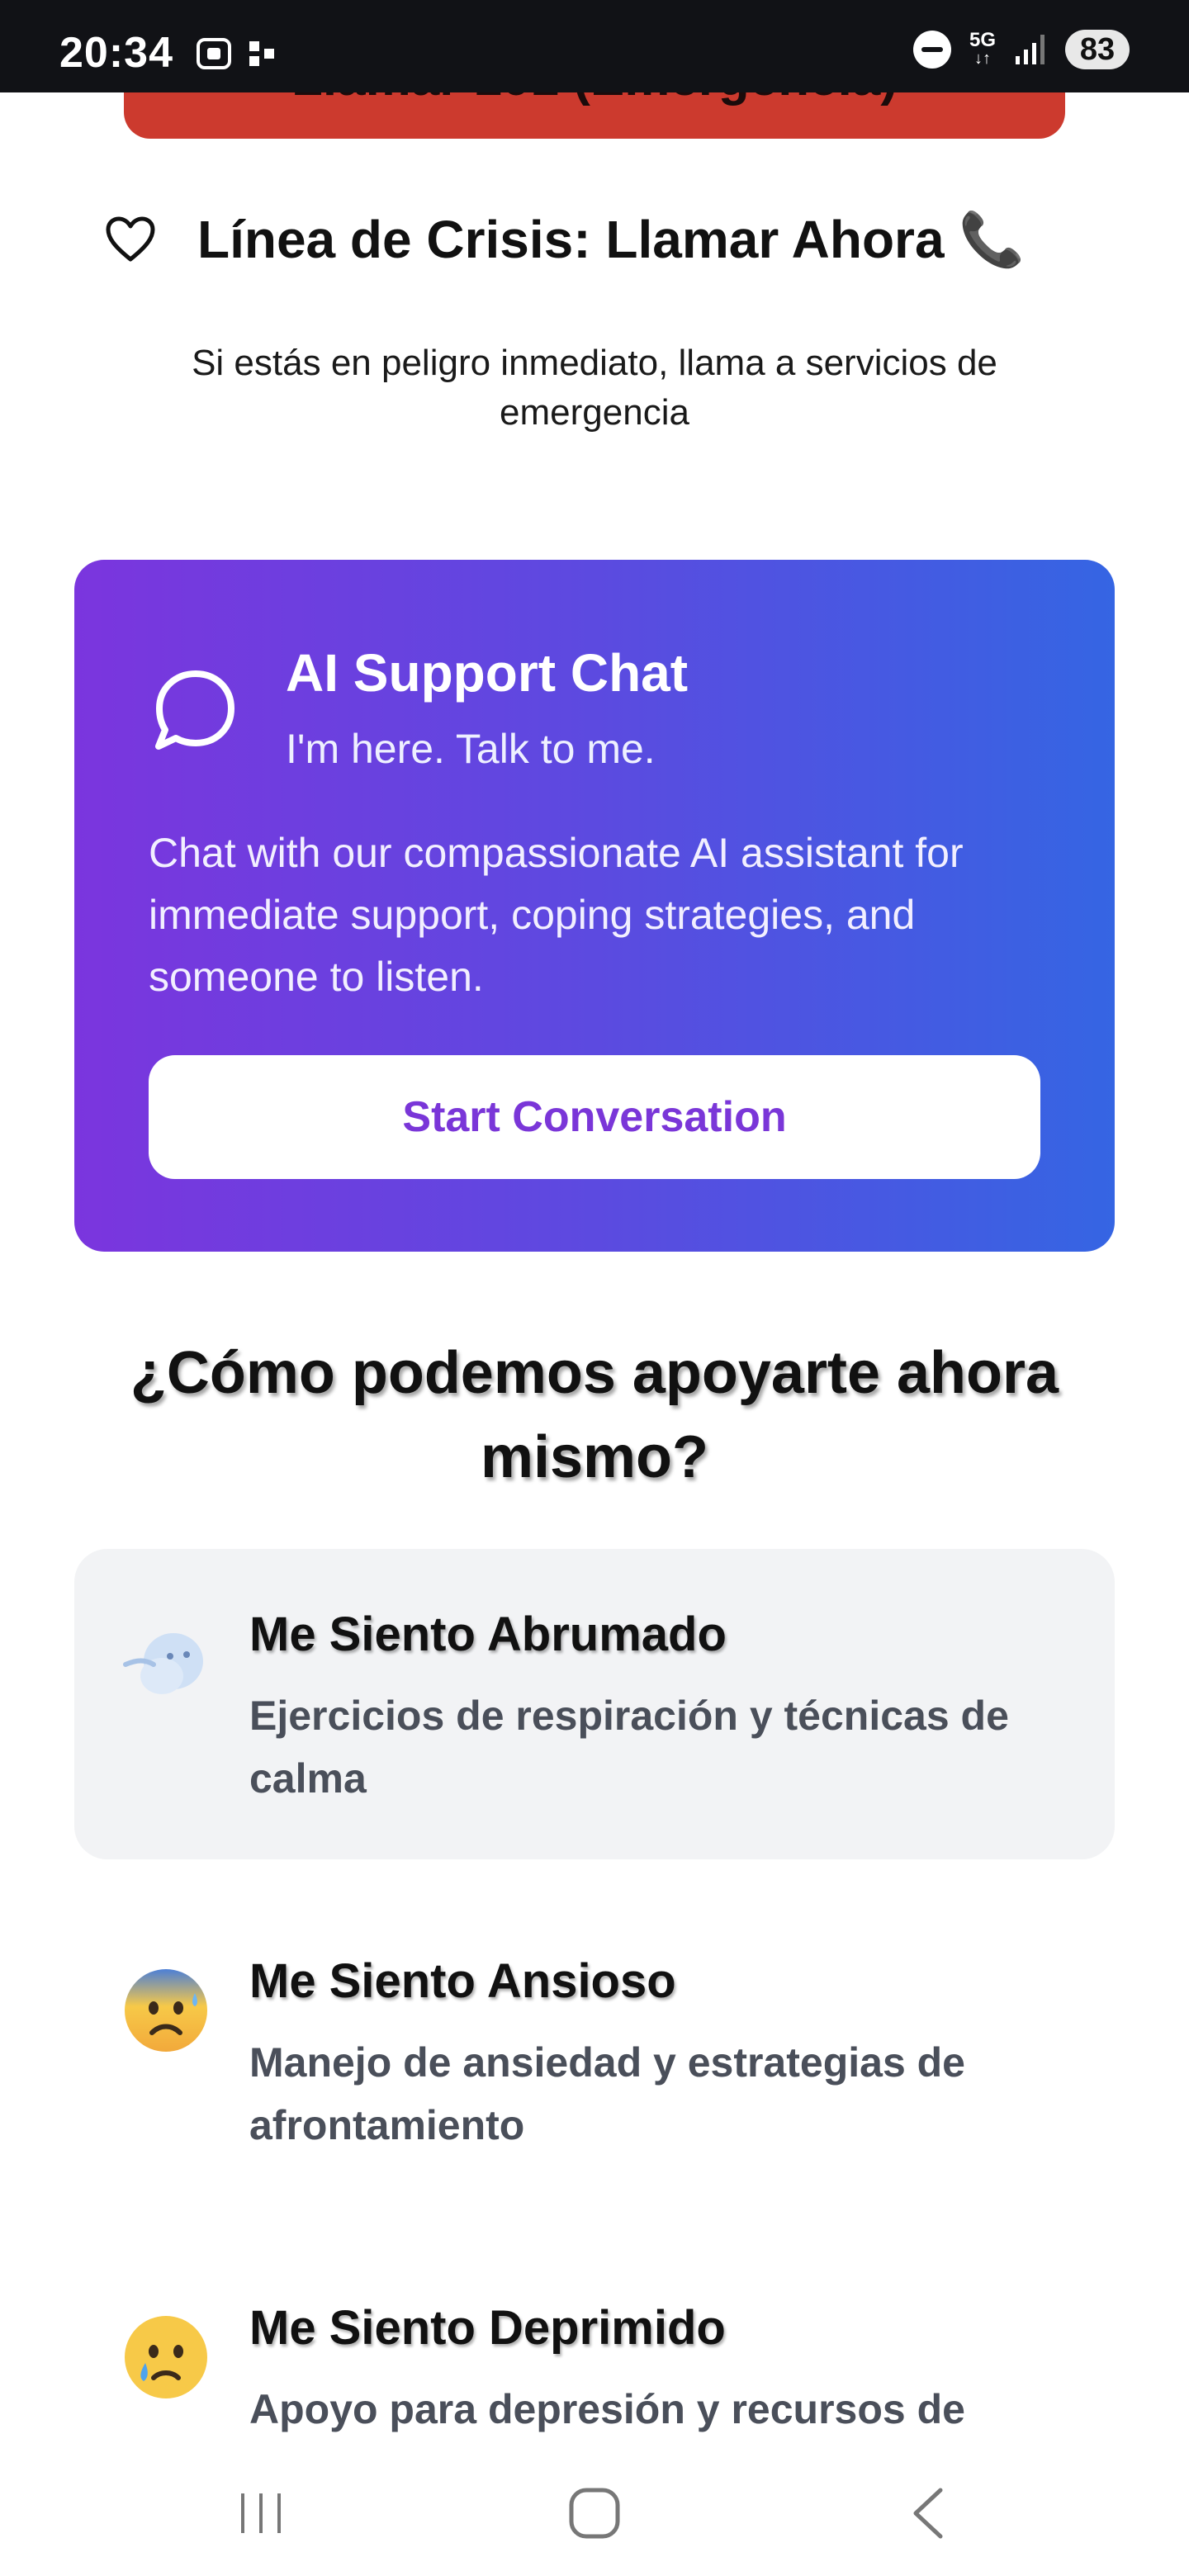  What do you see at coordinates (488, 1634) in the screenshot?
I see `option-title: Me Siento Abrumado` at bounding box center [488, 1634].